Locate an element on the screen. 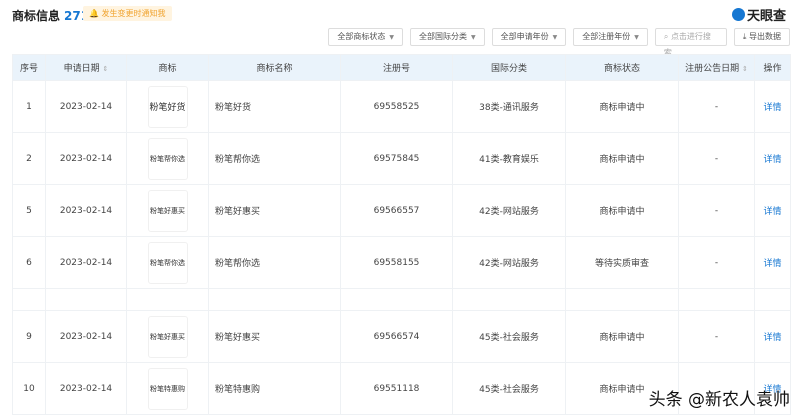  export-button: ⤓ 导出数据 is located at coordinates (761, 37).